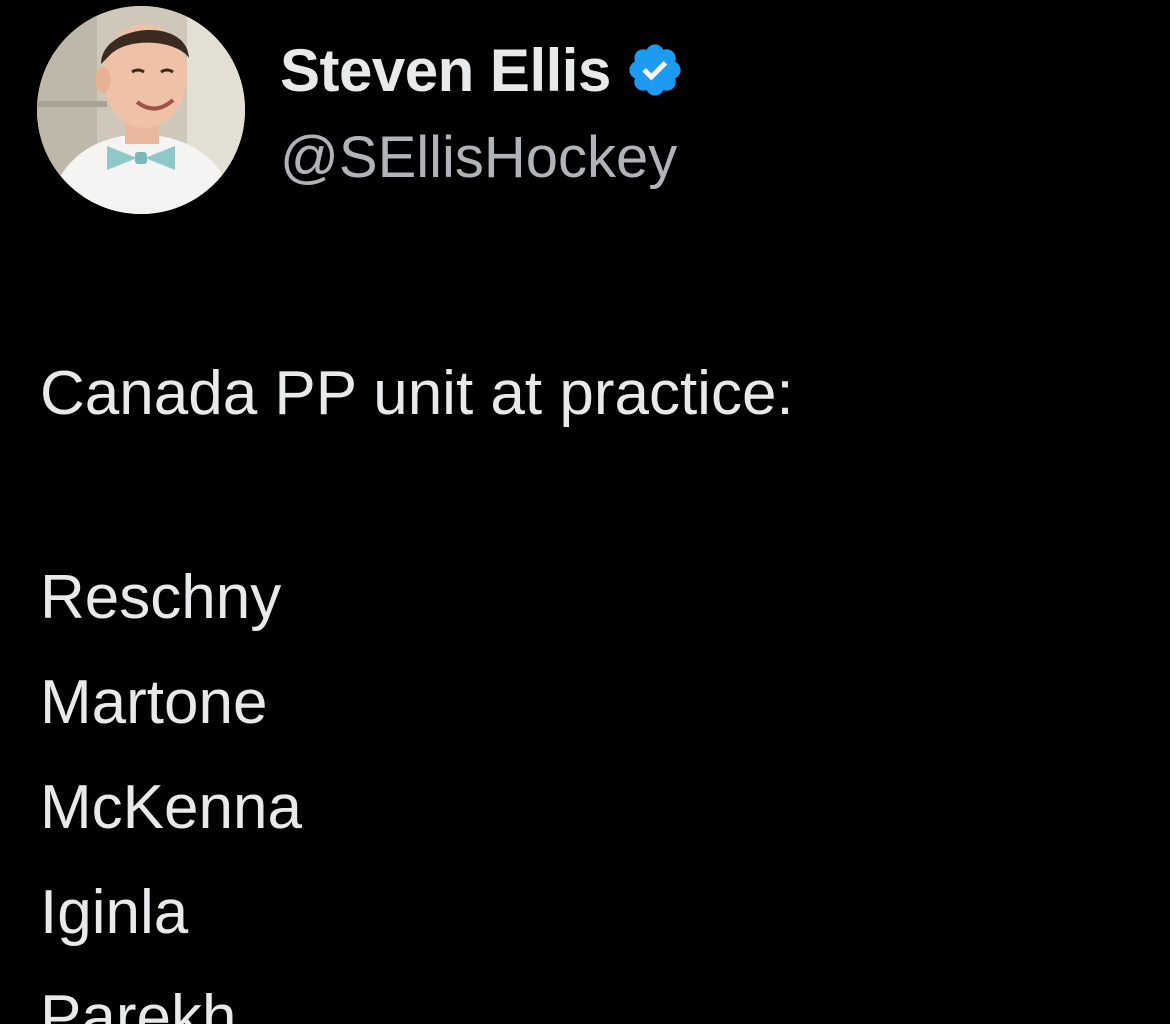  I want to click on player-name: McKenna, so click(171, 807).